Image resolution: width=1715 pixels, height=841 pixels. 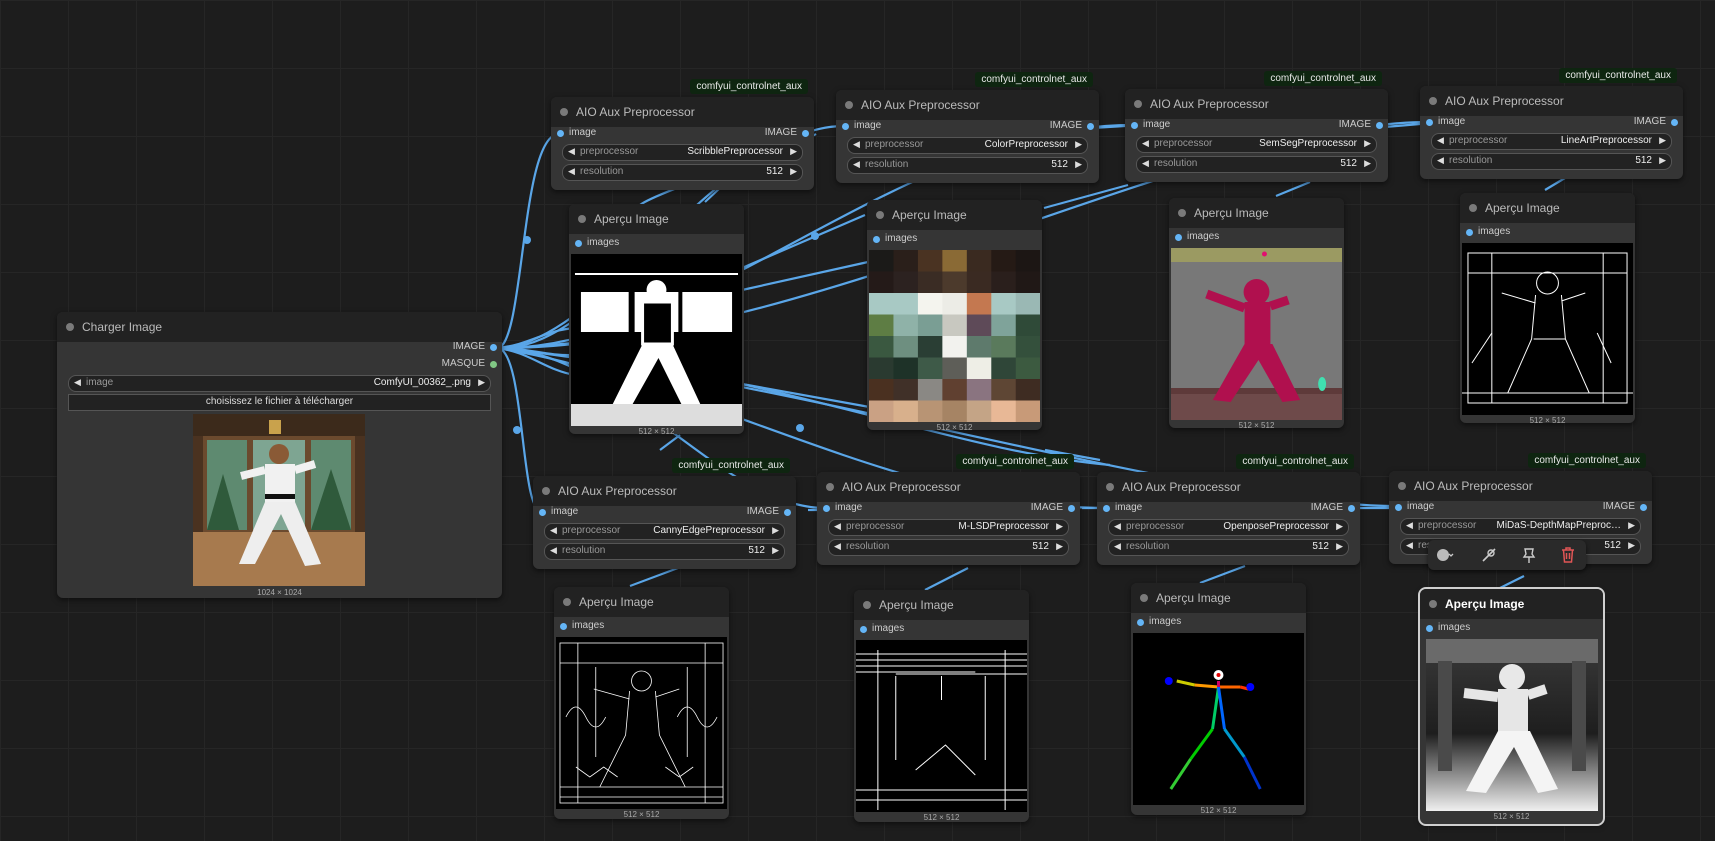 What do you see at coordinates (1256, 314) in the screenshot?
I see `preview-node-semseg: Aperçu Image images 512 × 512` at bounding box center [1256, 314].